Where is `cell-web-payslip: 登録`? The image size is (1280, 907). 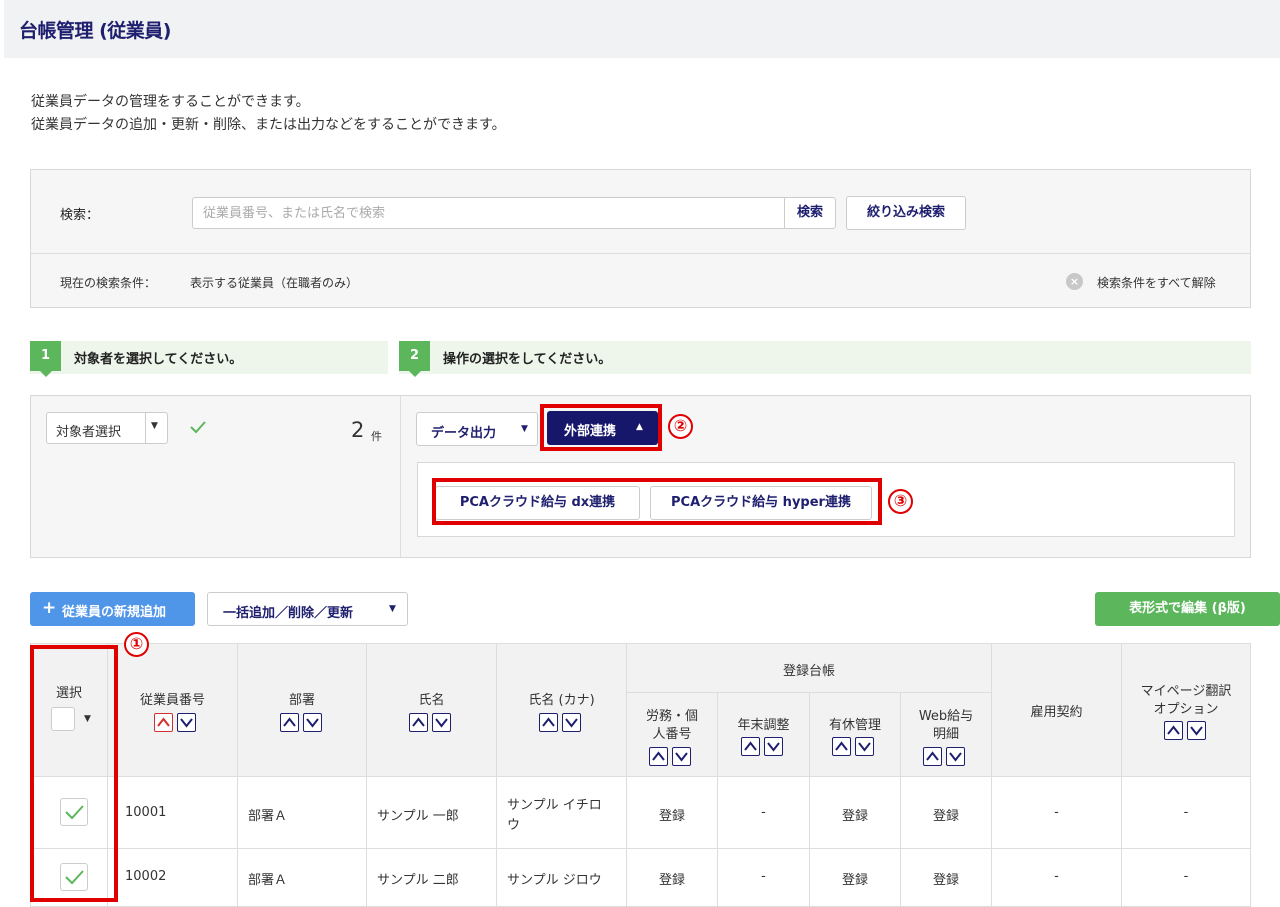 cell-web-payslip: 登録 is located at coordinates (946, 878).